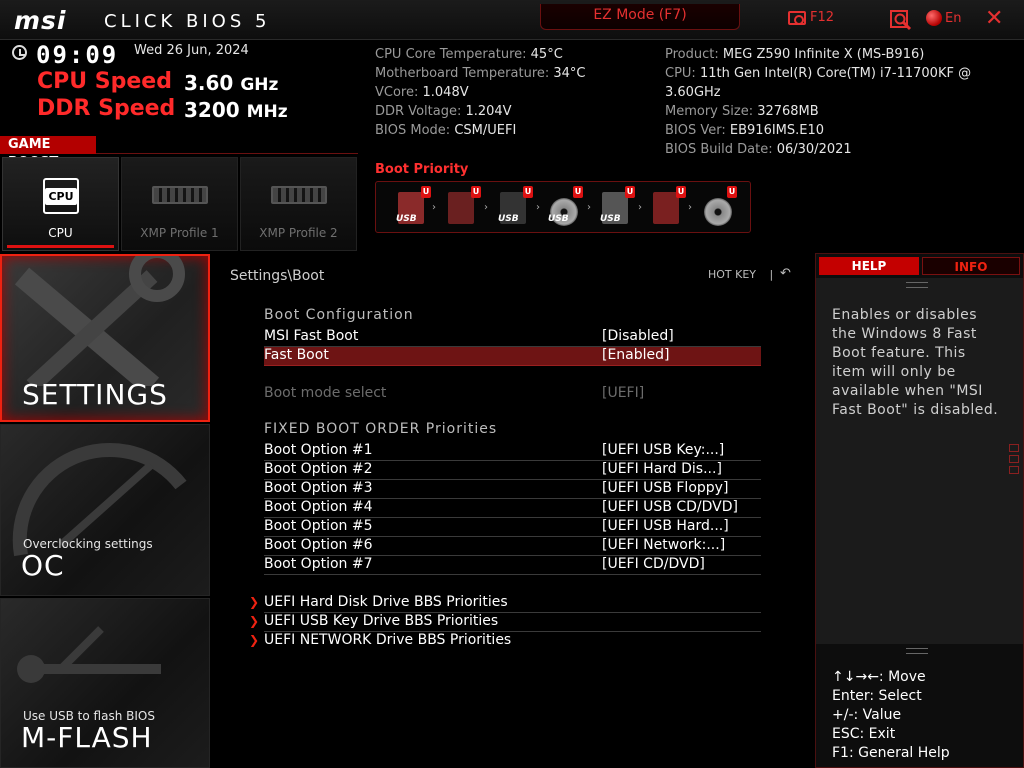 The width and height of the screenshot is (1024, 768). What do you see at coordinates (318, 564) in the screenshot?
I see `setting-label: Boot Option #7` at bounding box center [318, 564].